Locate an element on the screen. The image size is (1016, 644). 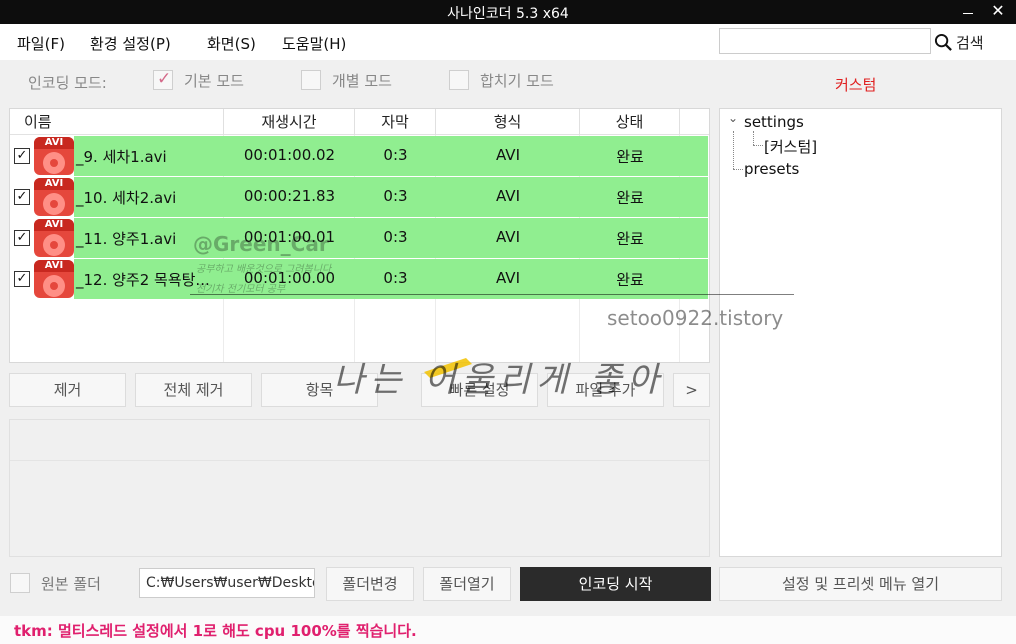
start-encoding-button: 인코딩 시작 is located at coordinates (615, 584).